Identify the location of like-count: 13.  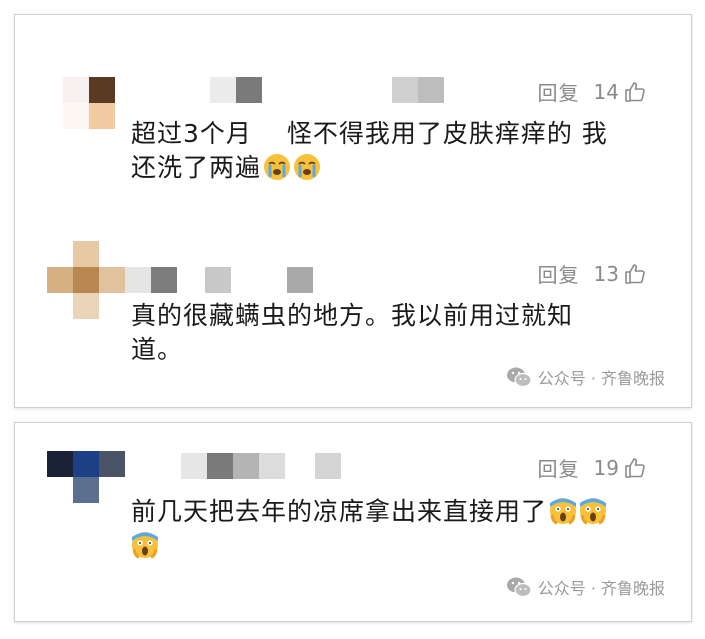
(606, 273).